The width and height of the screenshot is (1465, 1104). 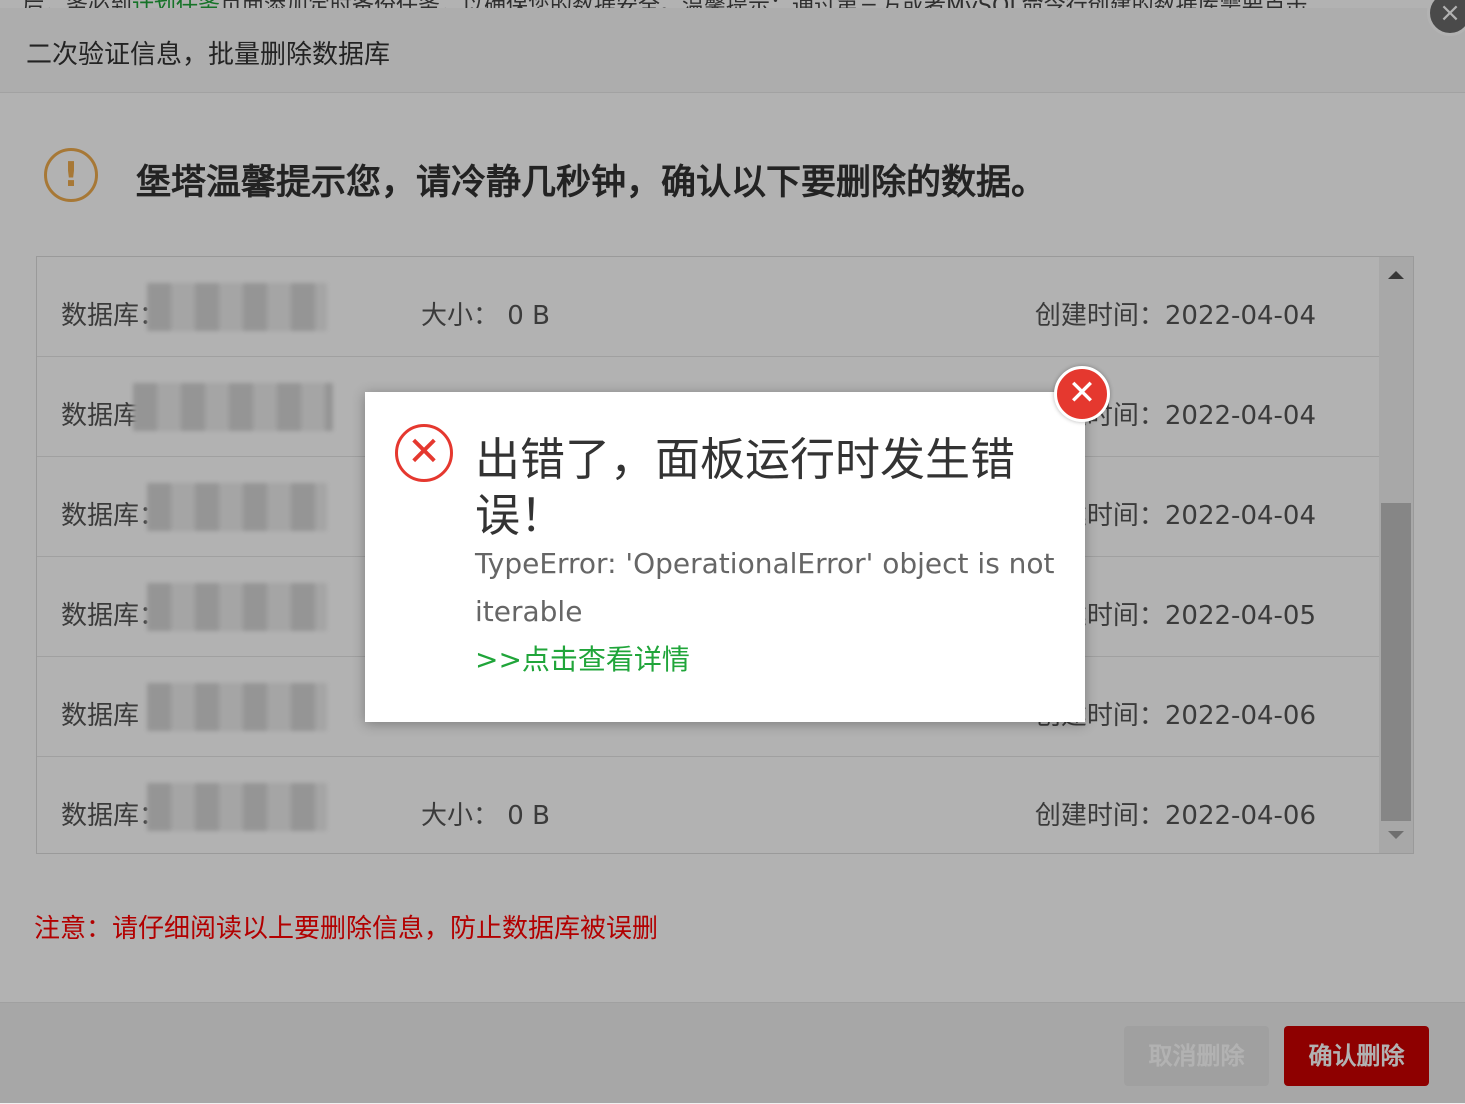 What do you see at coordinates (1082, 394) in the screenshot?
I see `error-close-icon: ✕` at bounding box center [1082, 394].